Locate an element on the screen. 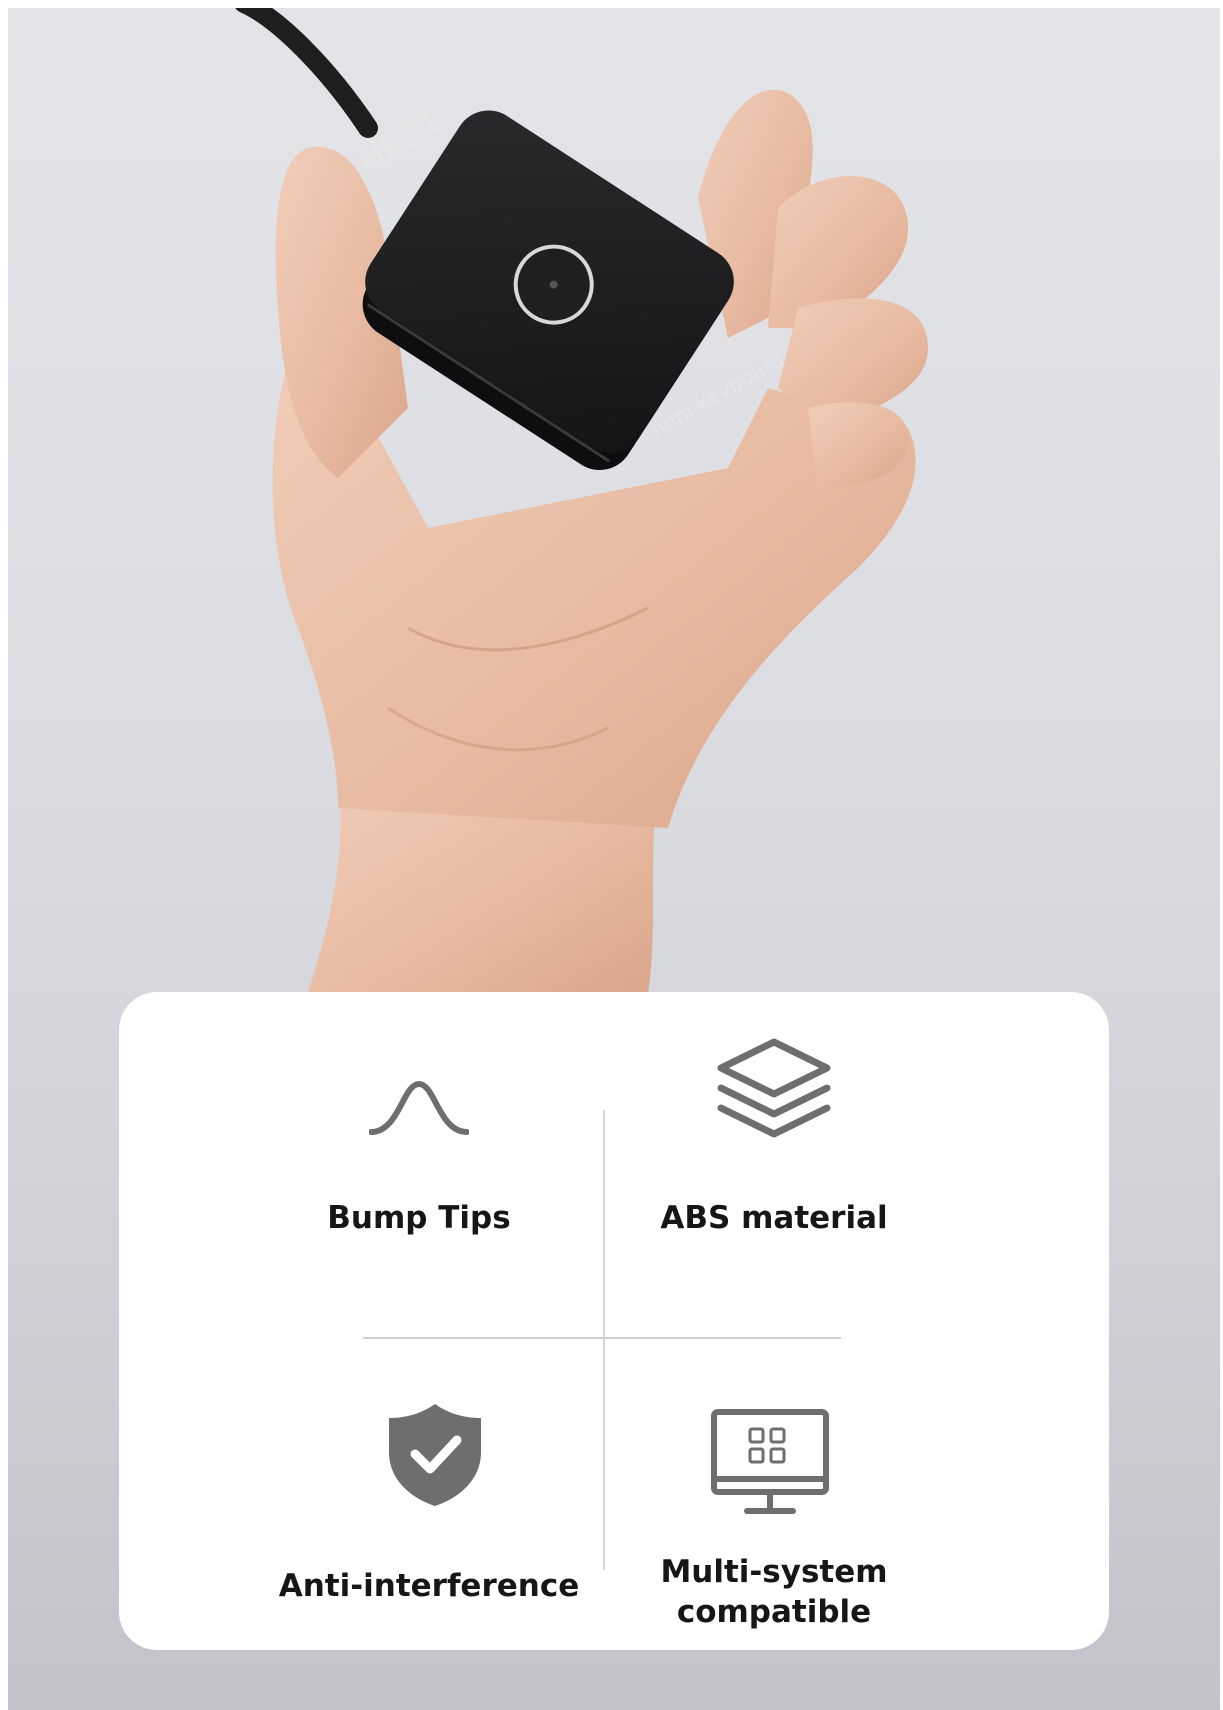 The image size is (1223, 1710). feature-label-anti-interference: Anti-interference is located at coordinates (429, 1586).